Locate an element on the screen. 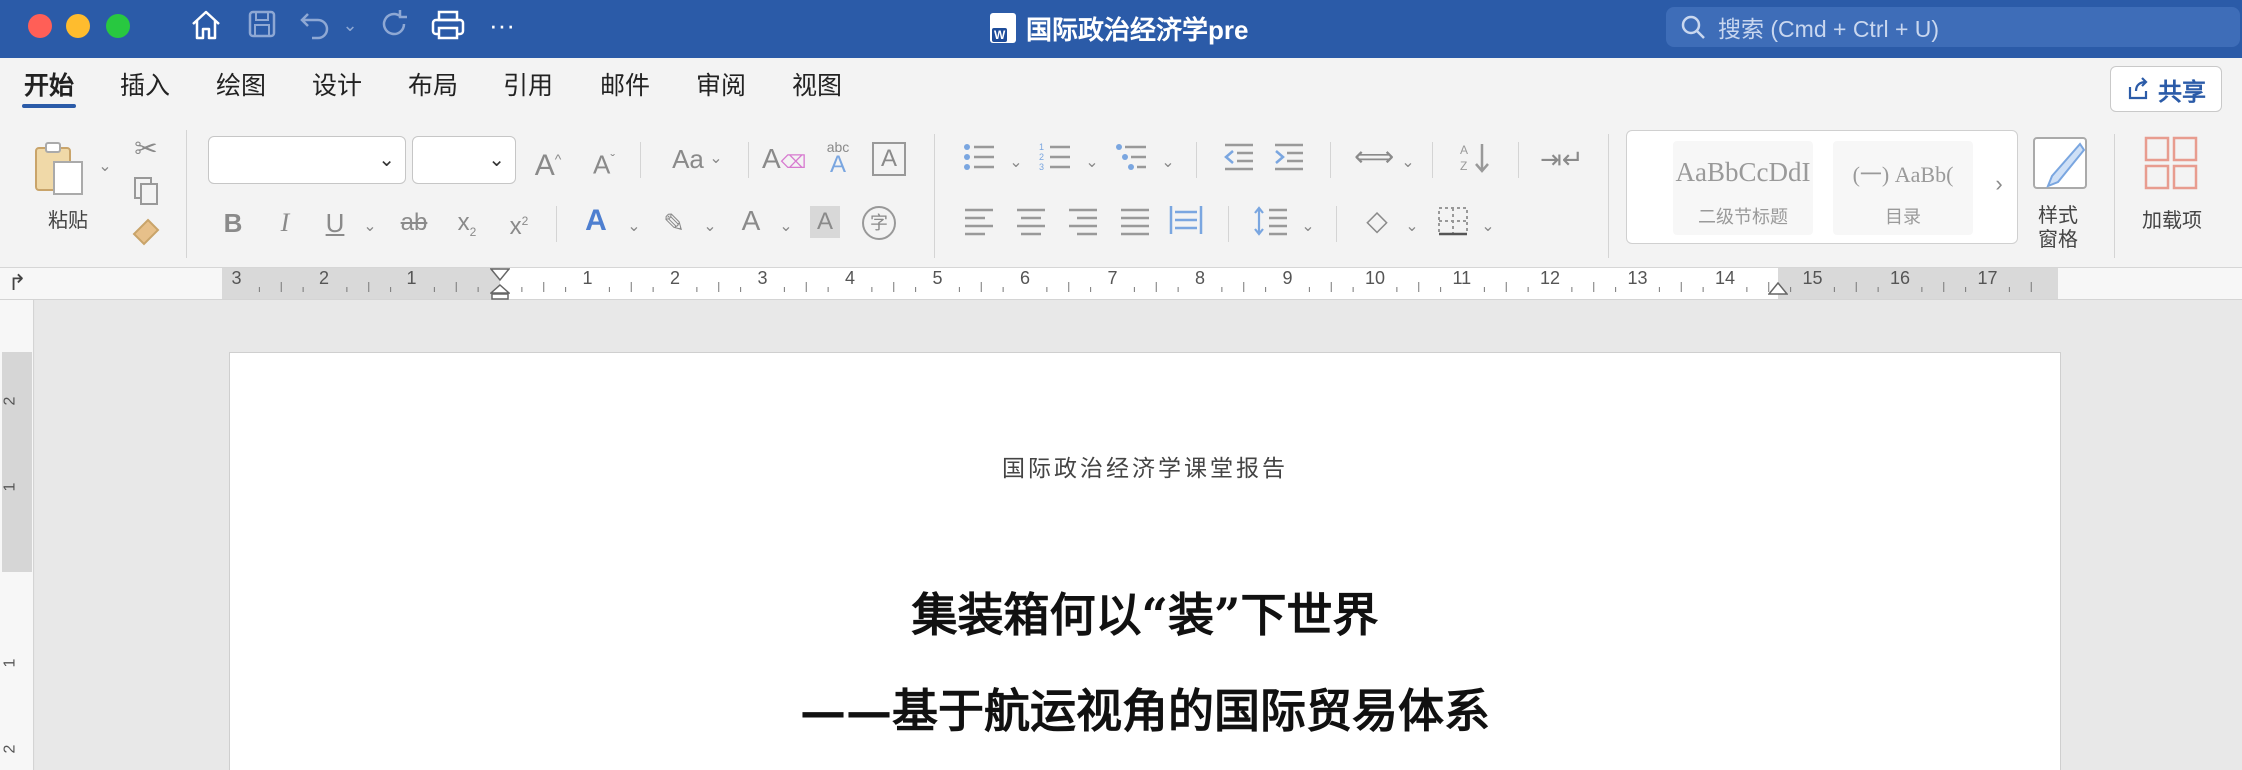 This screenshot has width=2242, height=770. borders-icon is located at coordinates (1453, 225).